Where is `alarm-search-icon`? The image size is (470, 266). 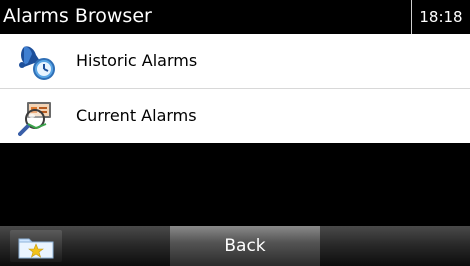 alarm-search-icon is located at coordinates (34, 119).